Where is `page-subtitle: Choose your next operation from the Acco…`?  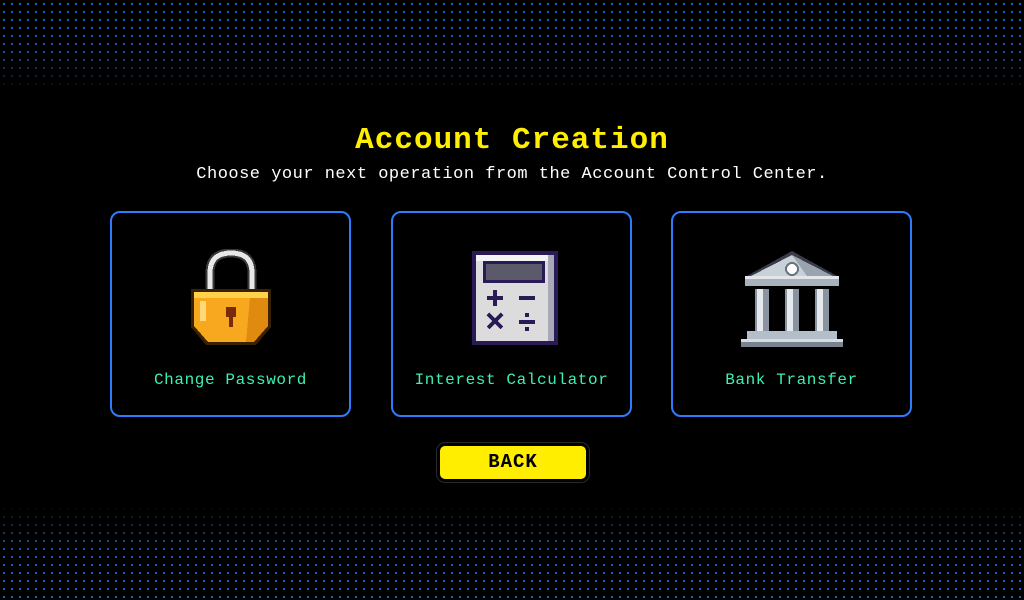 page-subtitle: Choose your next operation from the Acco… is located at coordinates (512, 174).